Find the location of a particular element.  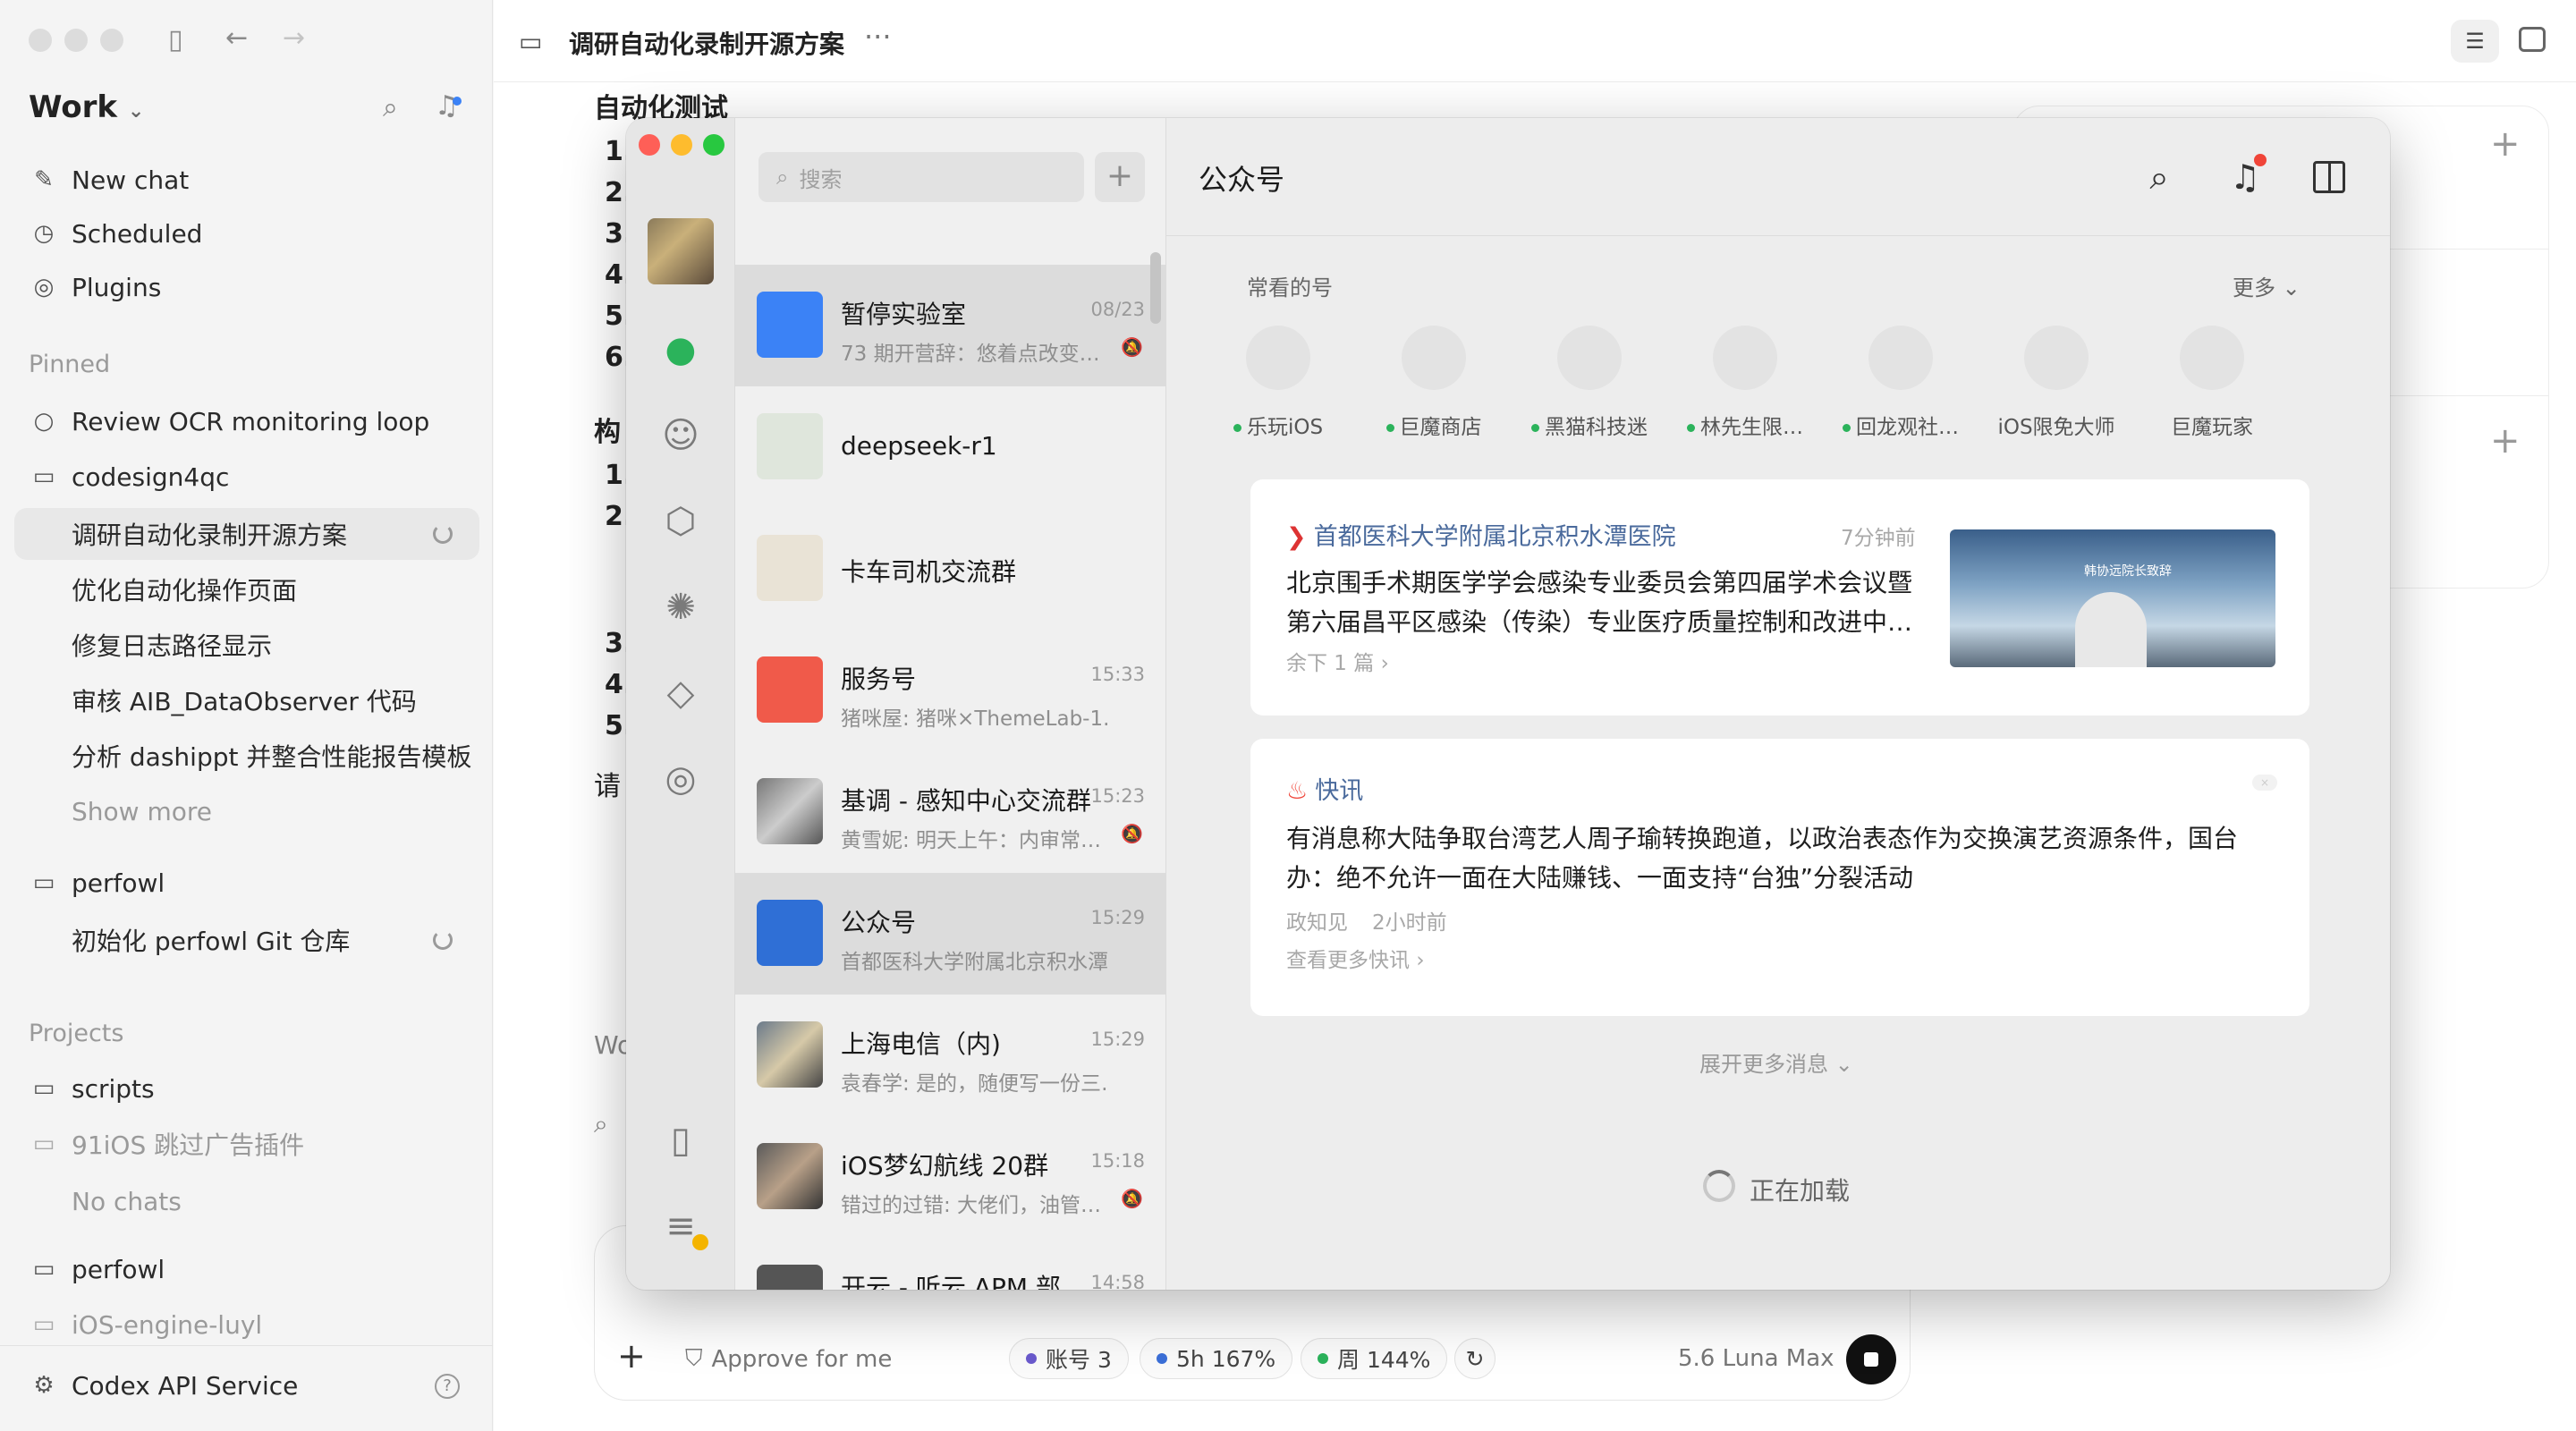

chat-item: 分析 dashippt 并整合性能报告模板 is located at coordinates (246, 756).